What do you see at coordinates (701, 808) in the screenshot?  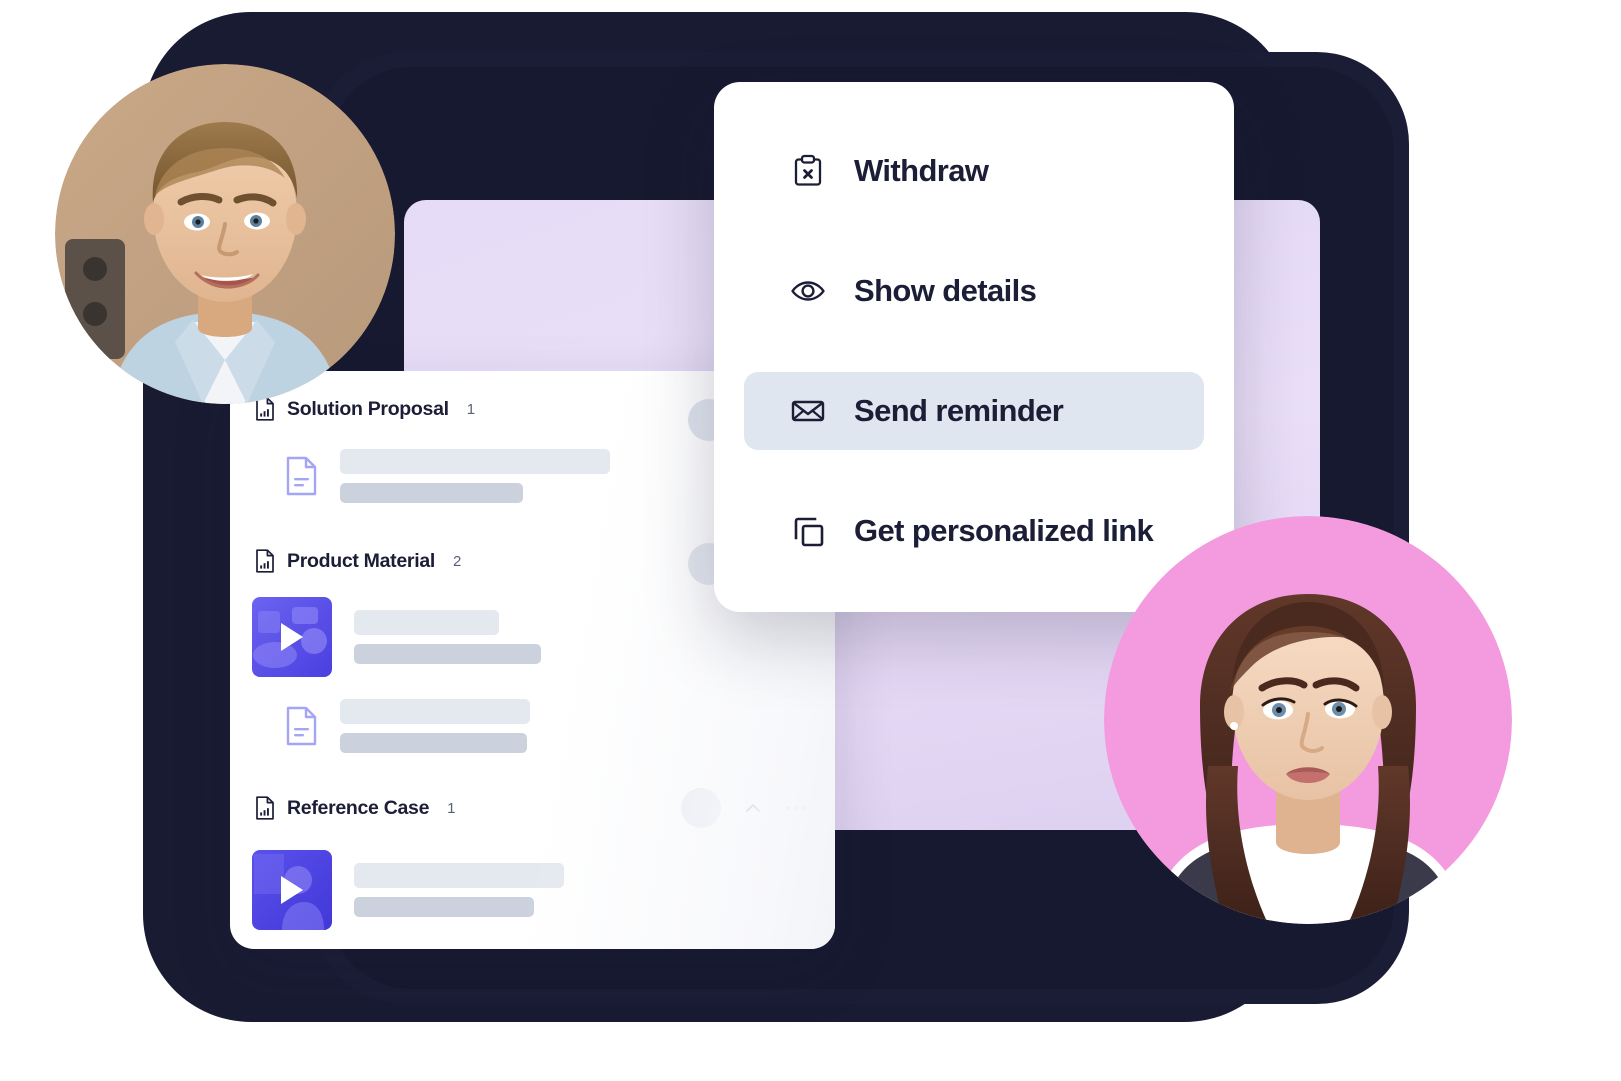 I see `avatar-placeholder` at bounding box center [701, 808].